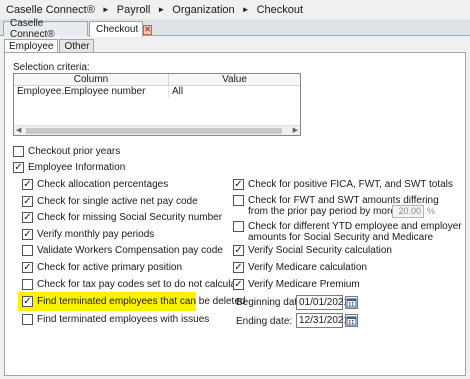  I want to click on tab-caselle-connect: Caselle Connect®, so click(45, 29).